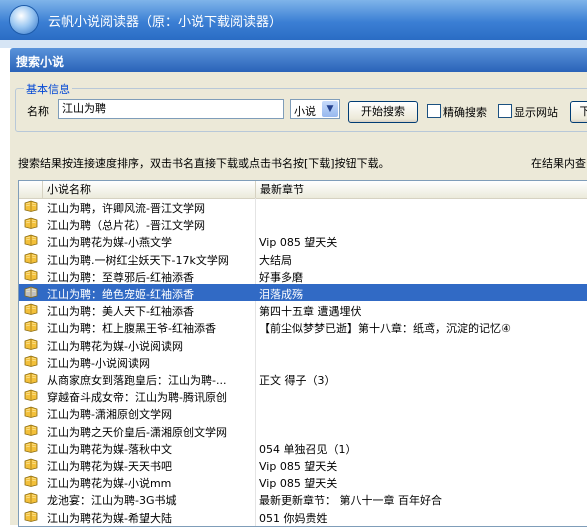  I want to click on name-label: 名称, so click(38, 111).